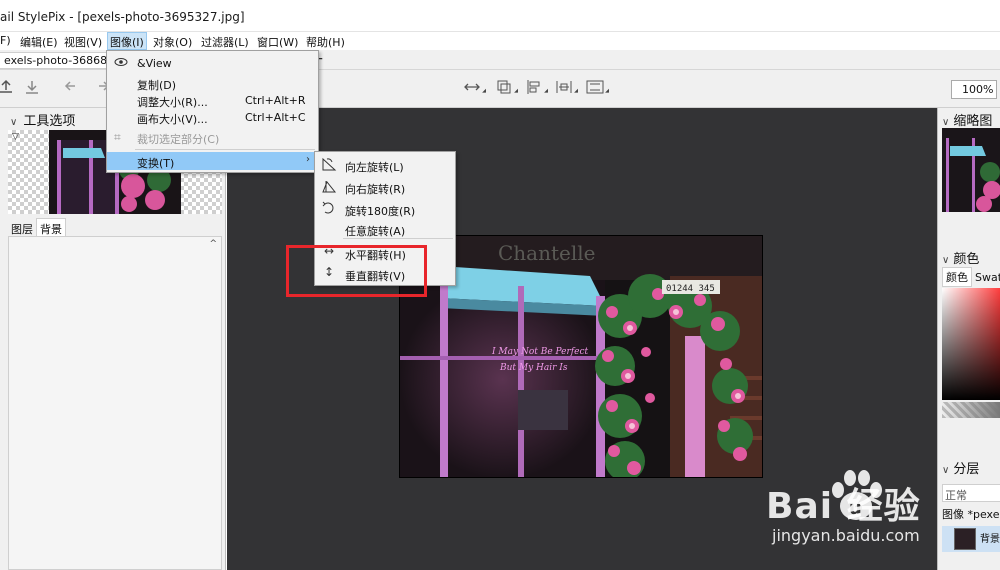  I want to click on menu-view: 视图(V), so click(83, 42).